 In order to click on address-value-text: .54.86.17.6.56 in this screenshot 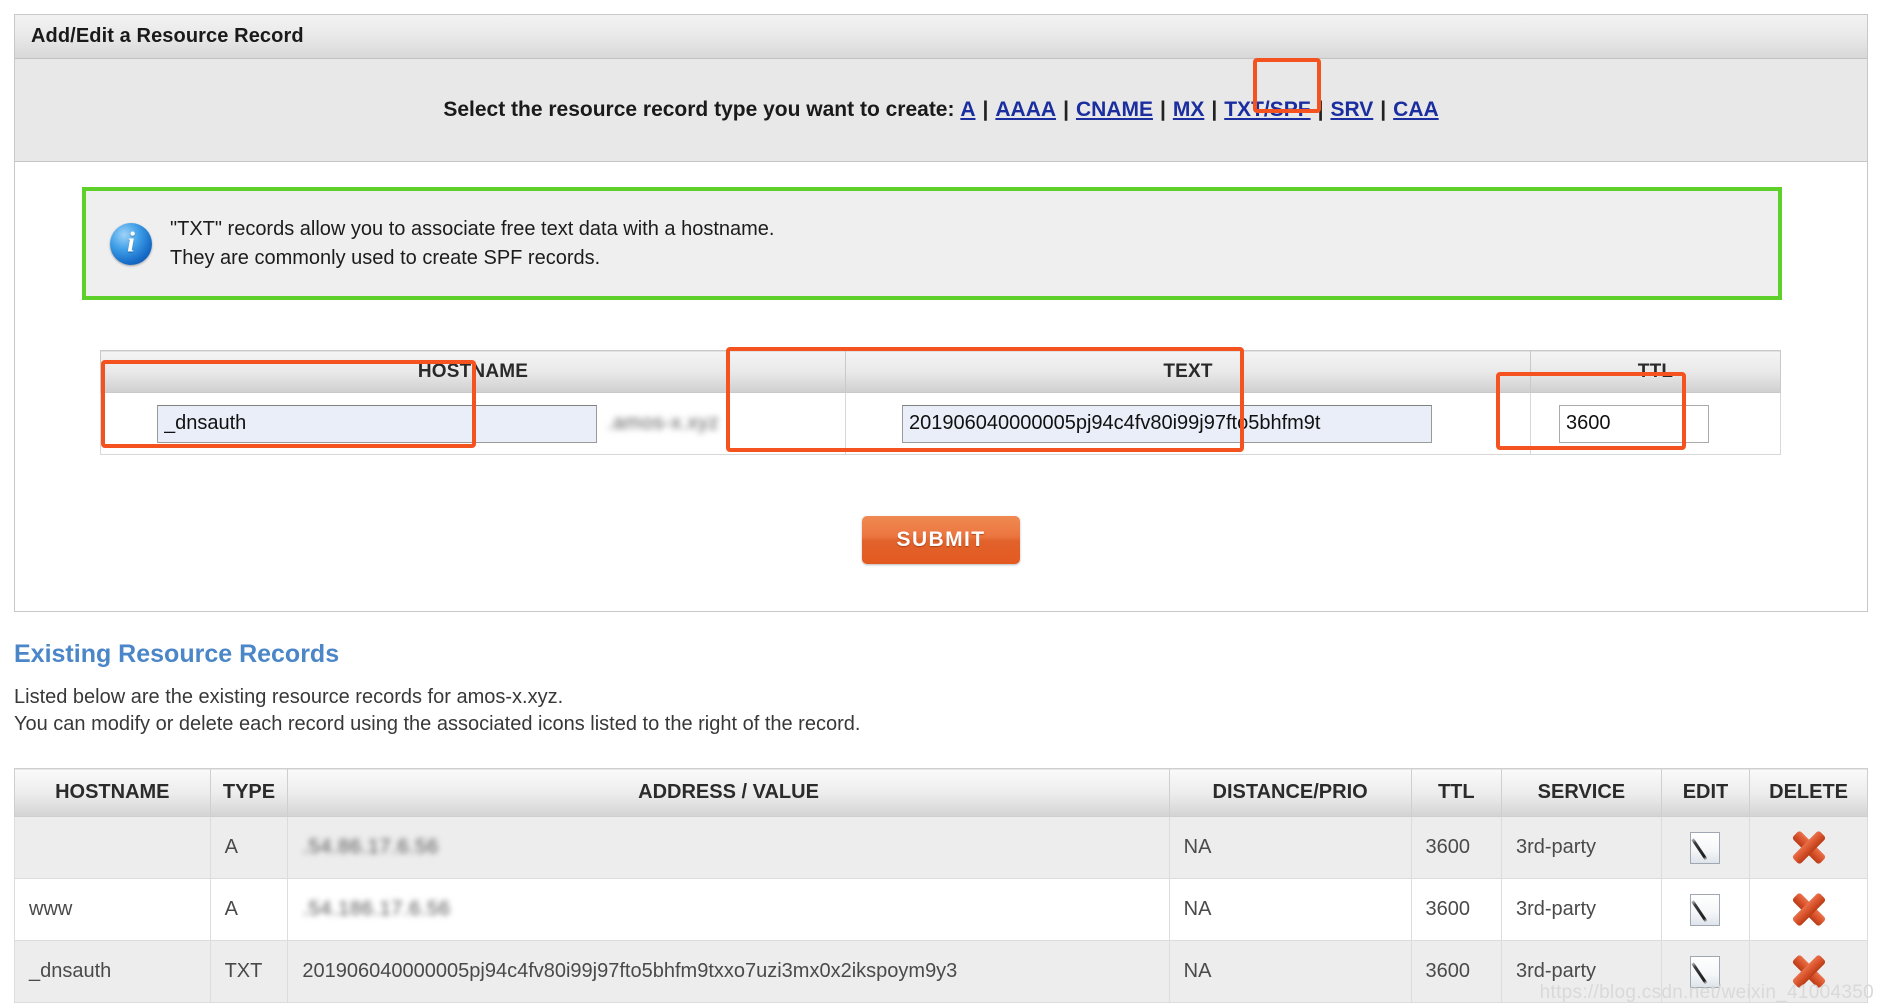, I will do `click(370, 847)`.